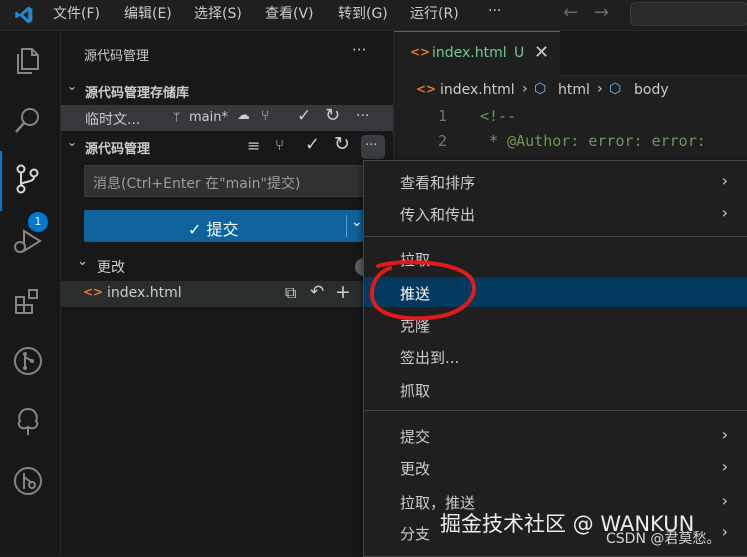 This screenshot has height=557, width=747. Describe the element at coordinates (555, 435) in the screenshot. I see `menu-item-commit: 提交 ›` at that location.